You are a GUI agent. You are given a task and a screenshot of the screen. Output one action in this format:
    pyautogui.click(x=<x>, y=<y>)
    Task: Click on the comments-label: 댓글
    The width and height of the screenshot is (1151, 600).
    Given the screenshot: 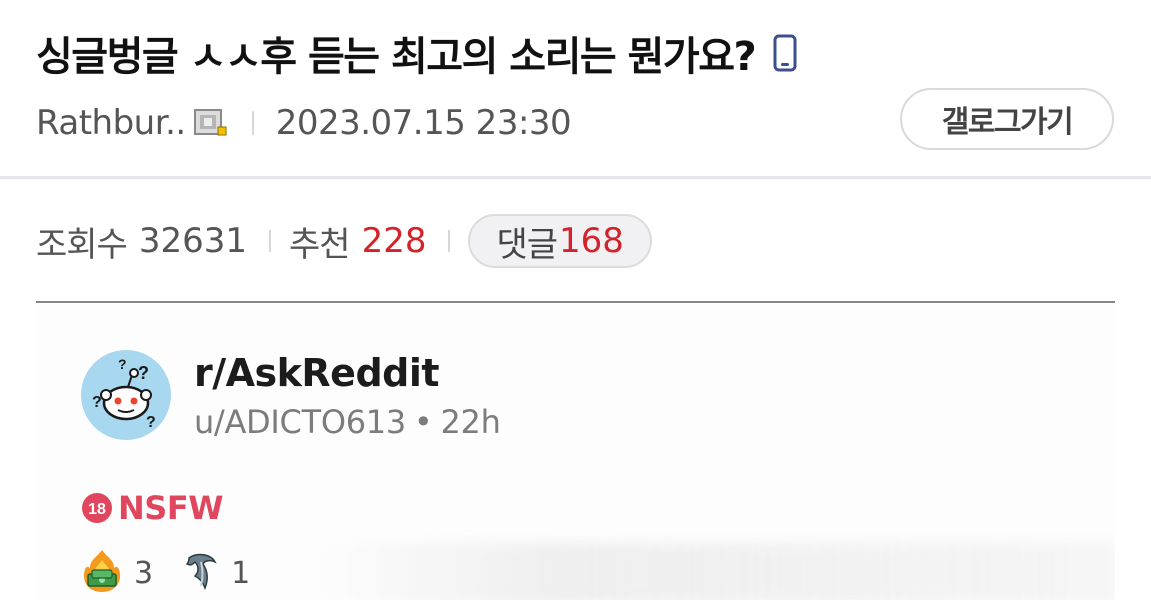 What is the action you would take?
    pyautogui.click(x=527, y=244)
    